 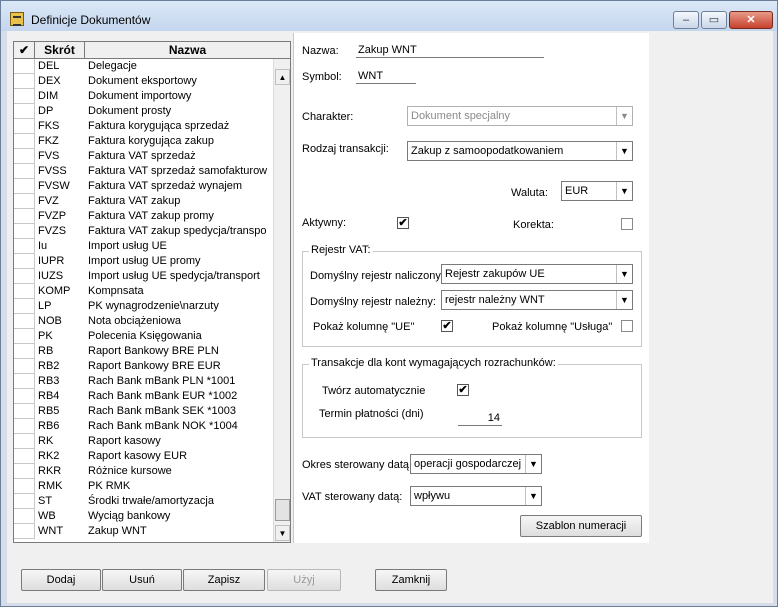 What do you see at coordinates (143, 141) in the screenshot?
I see `list-item: FKZ Faktura korygująca zakup` at bounding box center [143, 141].